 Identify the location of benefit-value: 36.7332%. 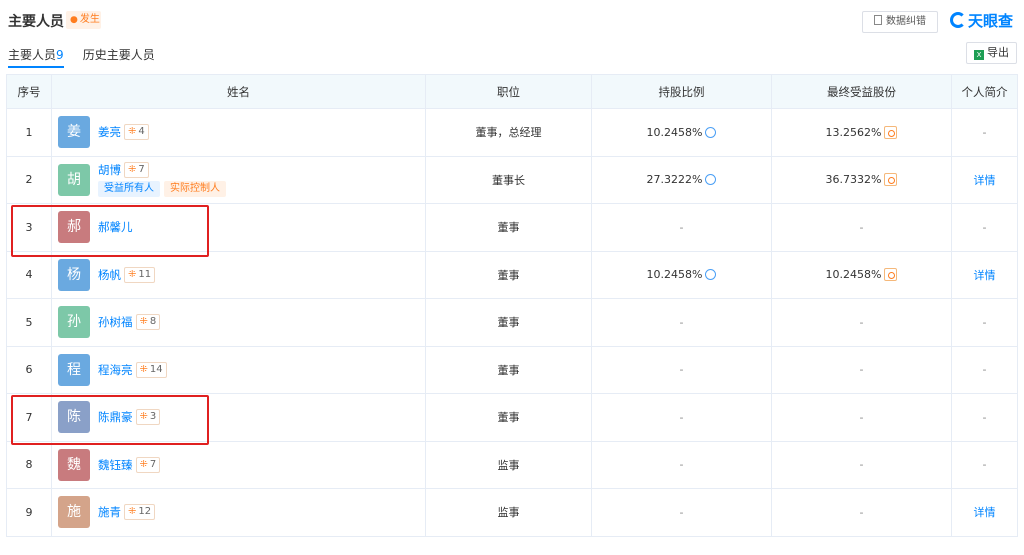
(853, 180).